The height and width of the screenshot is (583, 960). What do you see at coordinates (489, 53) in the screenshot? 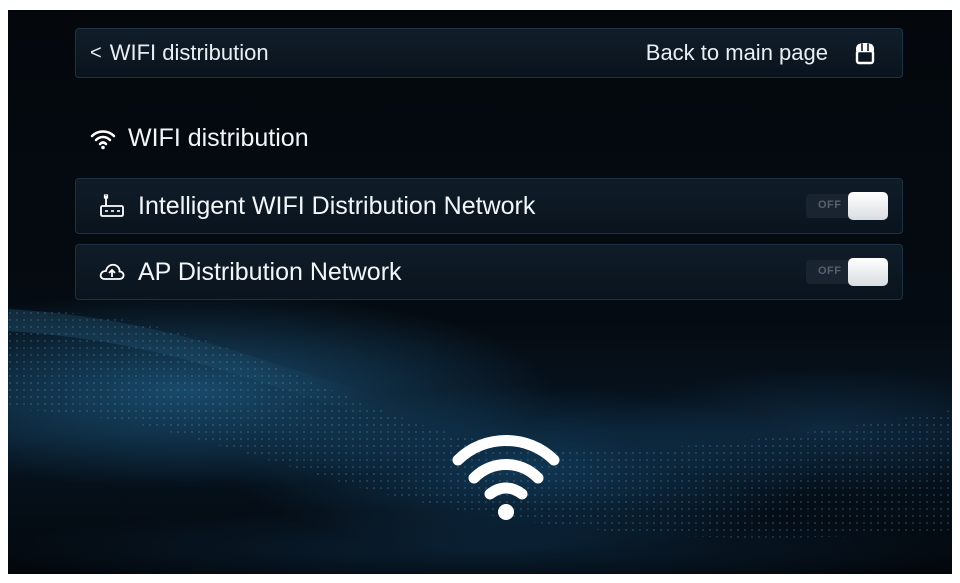
I see `top-navigation-bar: < WIFI distribution Back to main page` at bounding box center [489, 53].